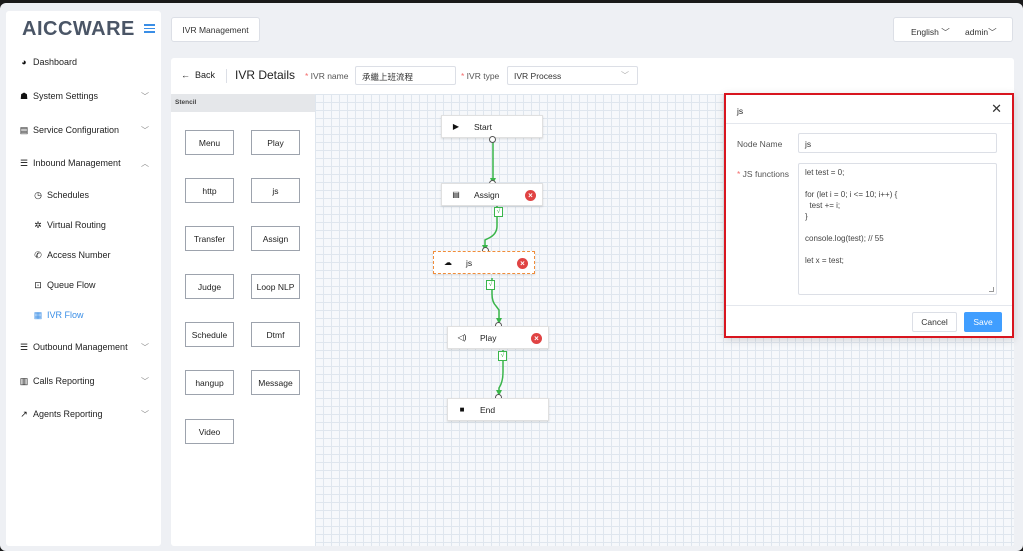 Image resolution: width=1023 pixels, height=551 pixels. What do you see at coordinates (209, 286) in the screenshot?
I see `stencil-judge: Judge` at bounding box center [209, 286].